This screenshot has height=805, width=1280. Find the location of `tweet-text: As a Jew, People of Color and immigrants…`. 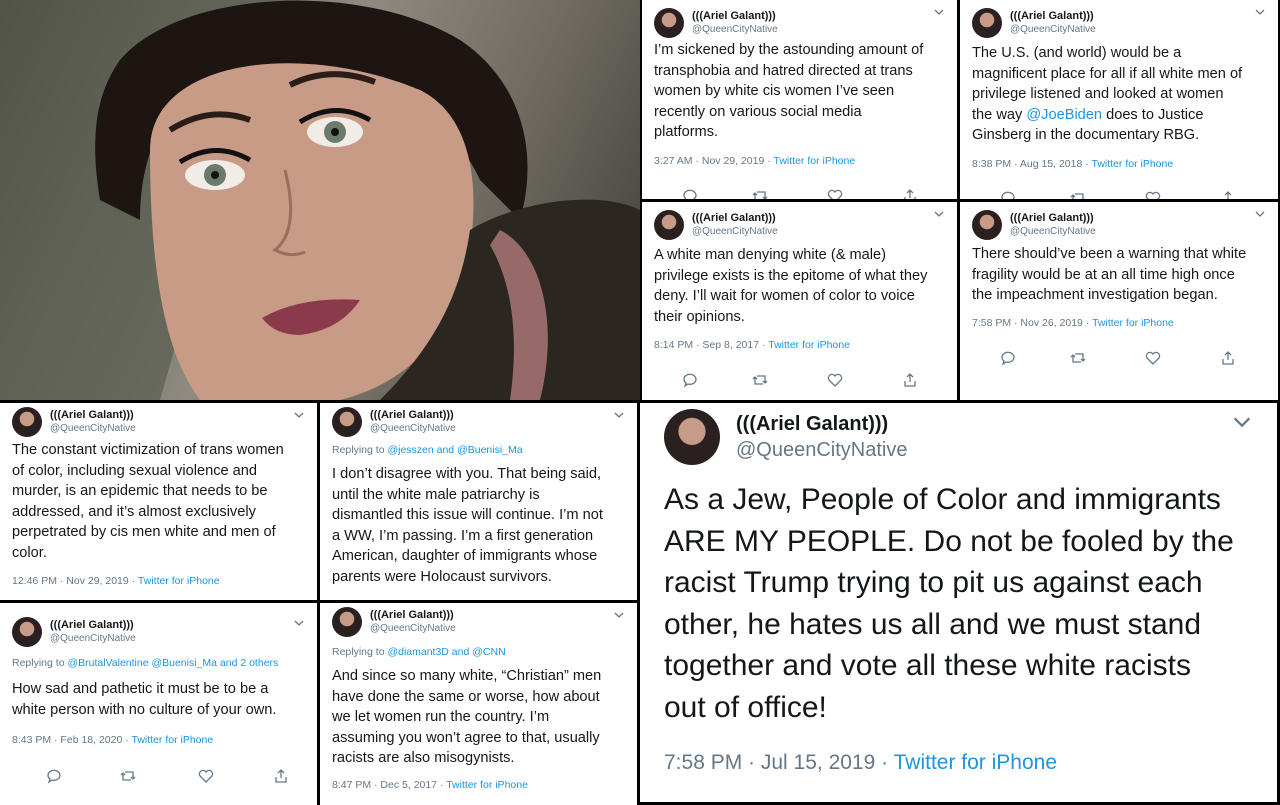

tweet-text: As a Jew, People of Color and immigrants… is located at coordinates (949, 603).